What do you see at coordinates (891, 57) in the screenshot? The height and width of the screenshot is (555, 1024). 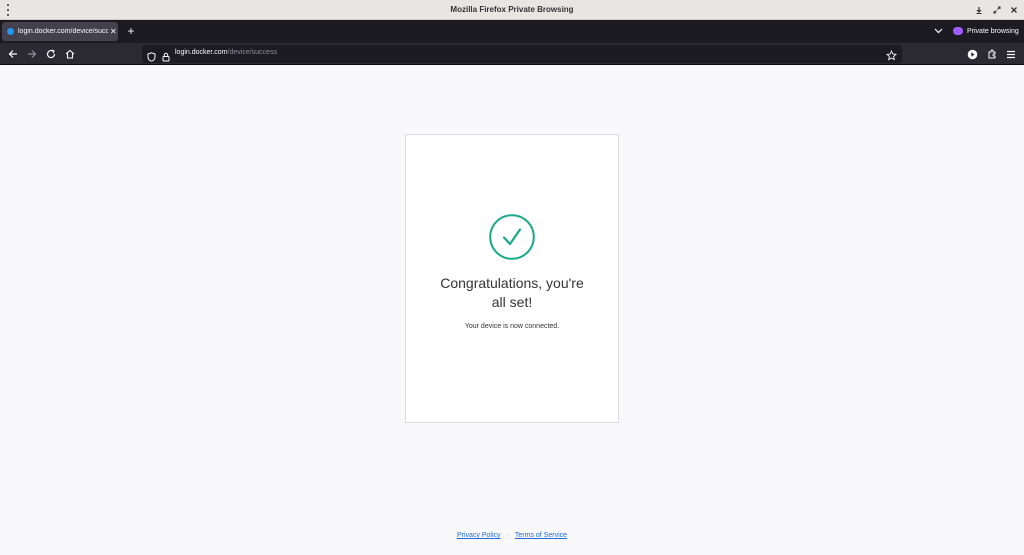 I see `star-icon` at bounding box center [891, 57].